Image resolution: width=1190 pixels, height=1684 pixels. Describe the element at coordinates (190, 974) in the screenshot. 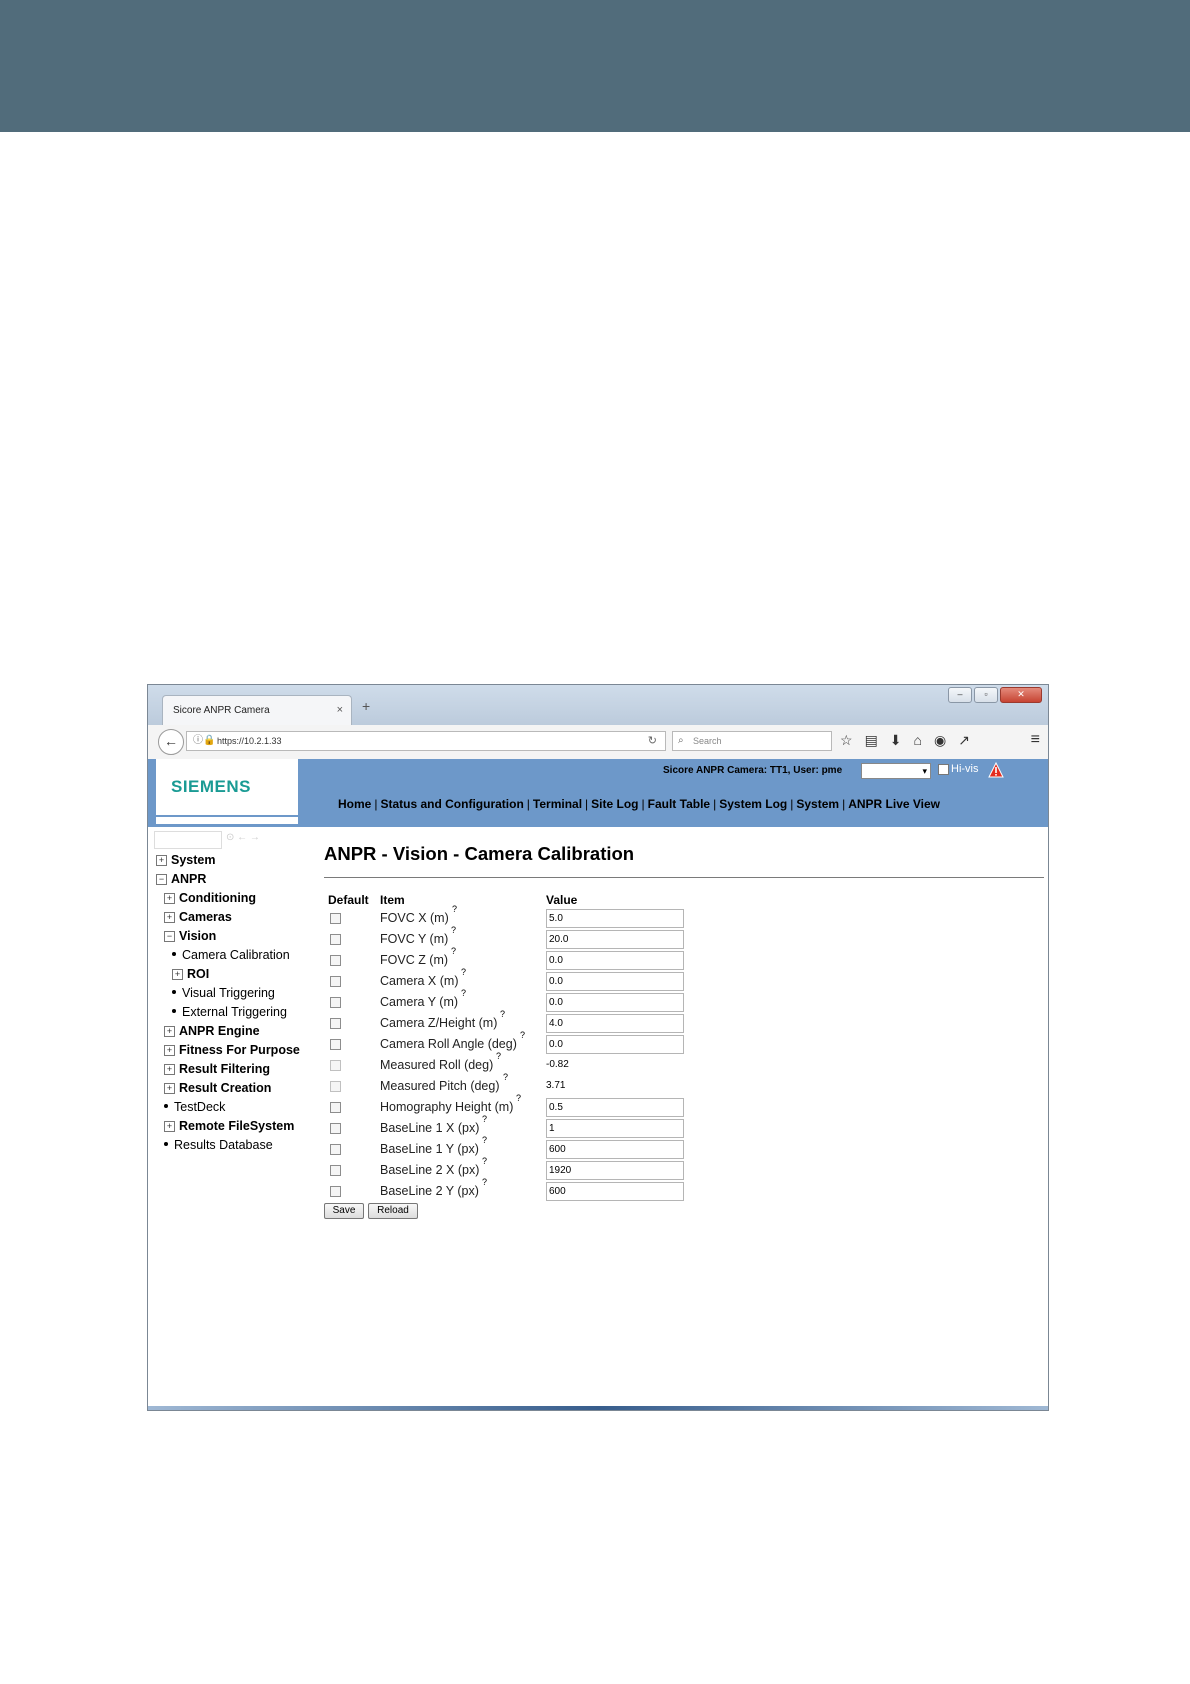

I see `sidebar-item-roi: + ROI` at that location.